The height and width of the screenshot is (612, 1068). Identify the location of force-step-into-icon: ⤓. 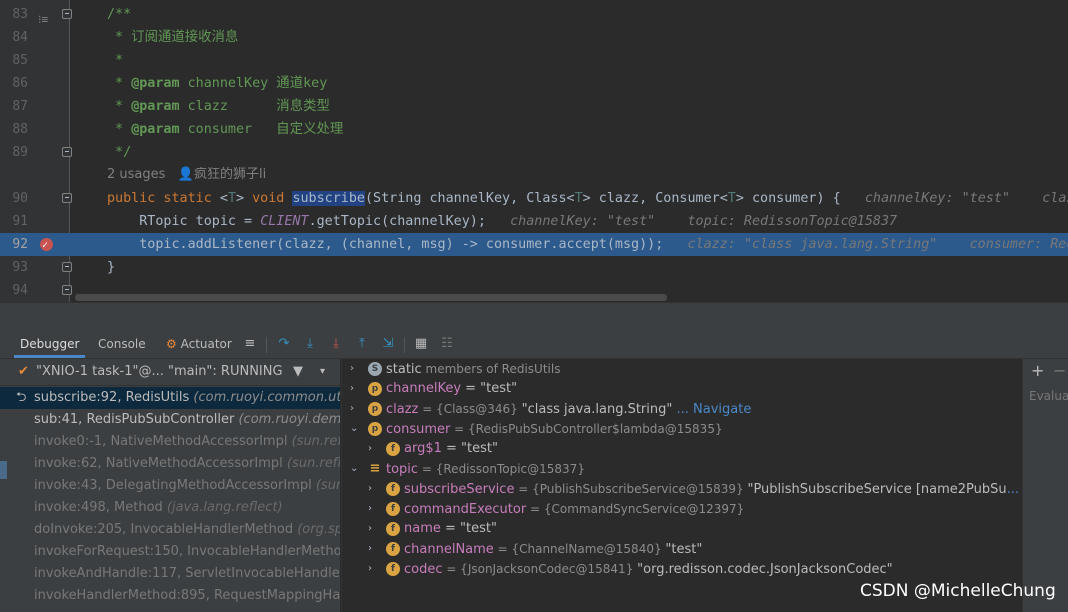
(336, 344).